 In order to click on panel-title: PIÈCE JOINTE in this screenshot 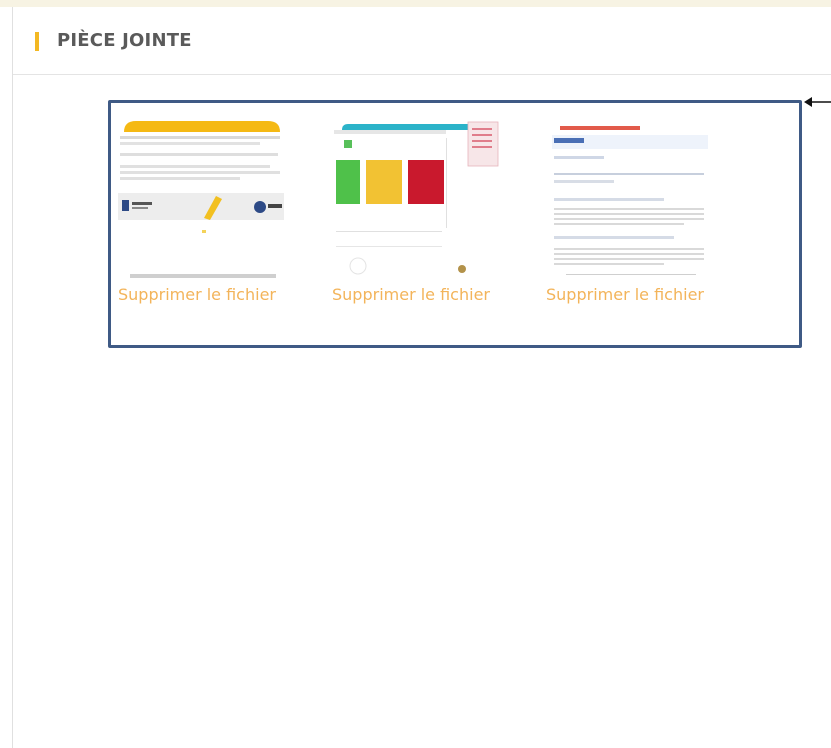, I will do `click(124, 40)`.